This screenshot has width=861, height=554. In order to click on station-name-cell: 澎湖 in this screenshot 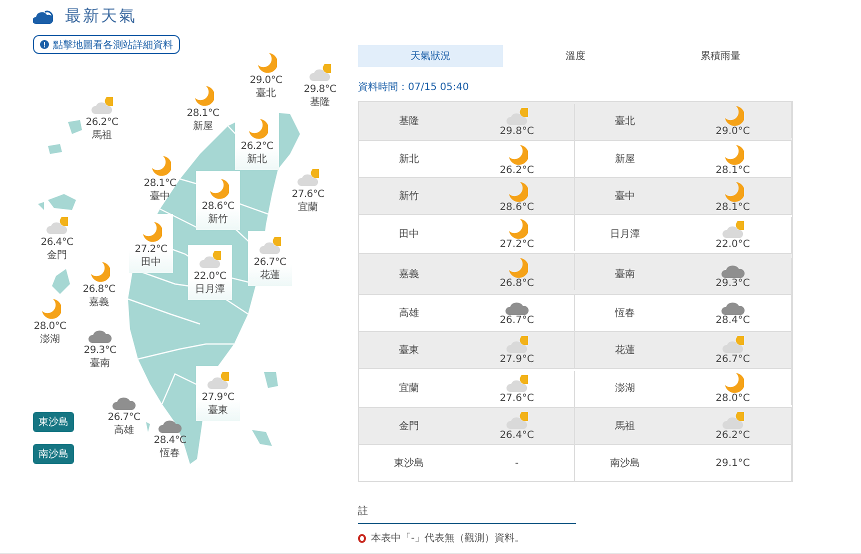, I will do `click(624, 388)`.